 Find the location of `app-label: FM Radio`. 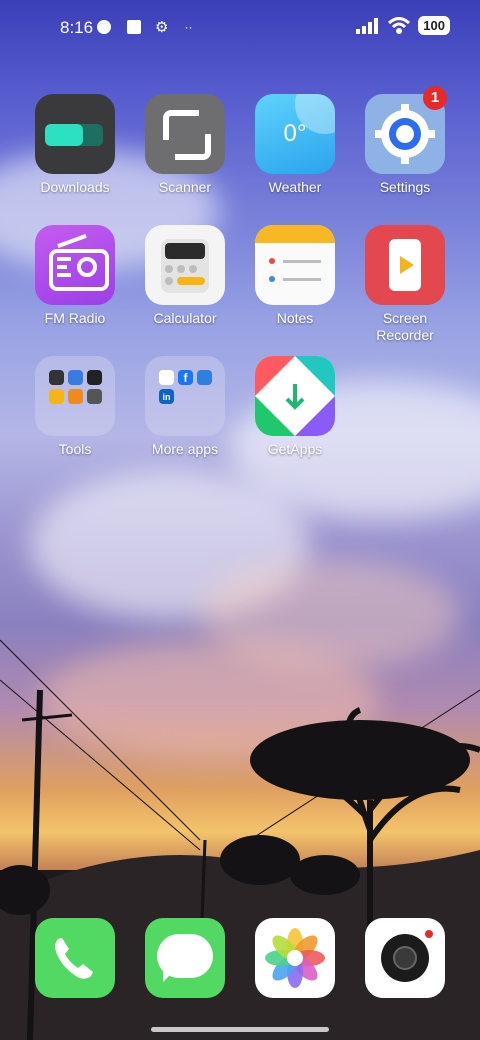

app-label: FM Radio is located at coordinates (75, 318).